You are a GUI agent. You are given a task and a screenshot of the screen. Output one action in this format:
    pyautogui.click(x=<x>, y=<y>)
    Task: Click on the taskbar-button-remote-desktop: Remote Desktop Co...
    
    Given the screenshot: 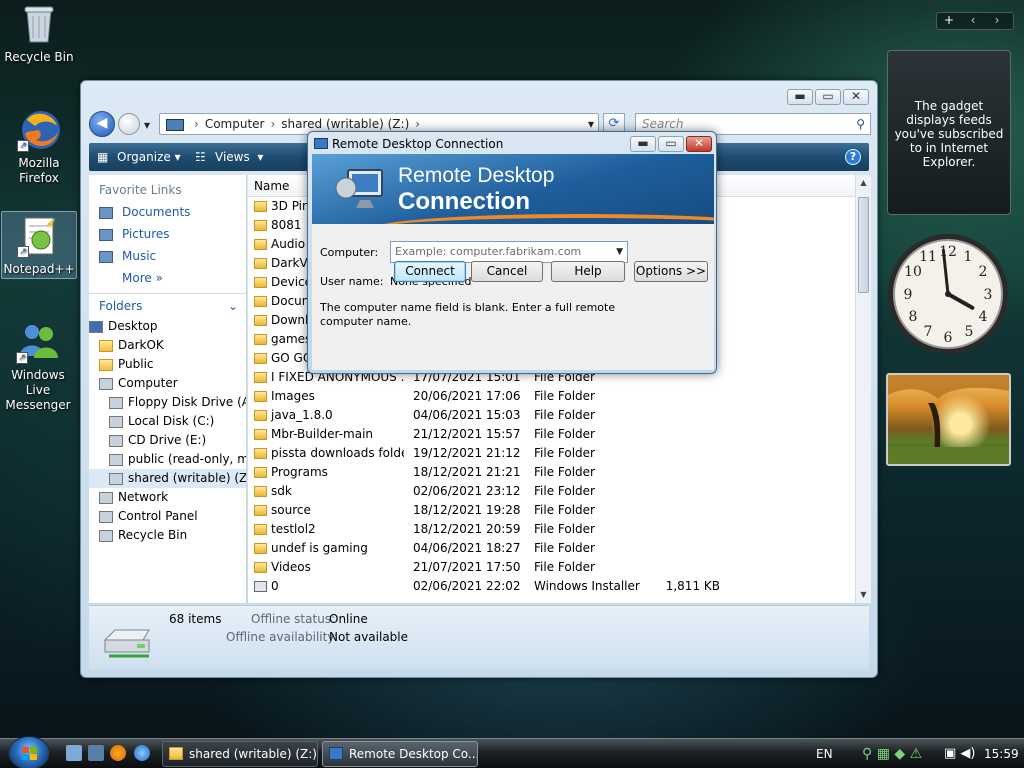 What is the action you would take?
    pyautogui.click(x=400, y=754)
    